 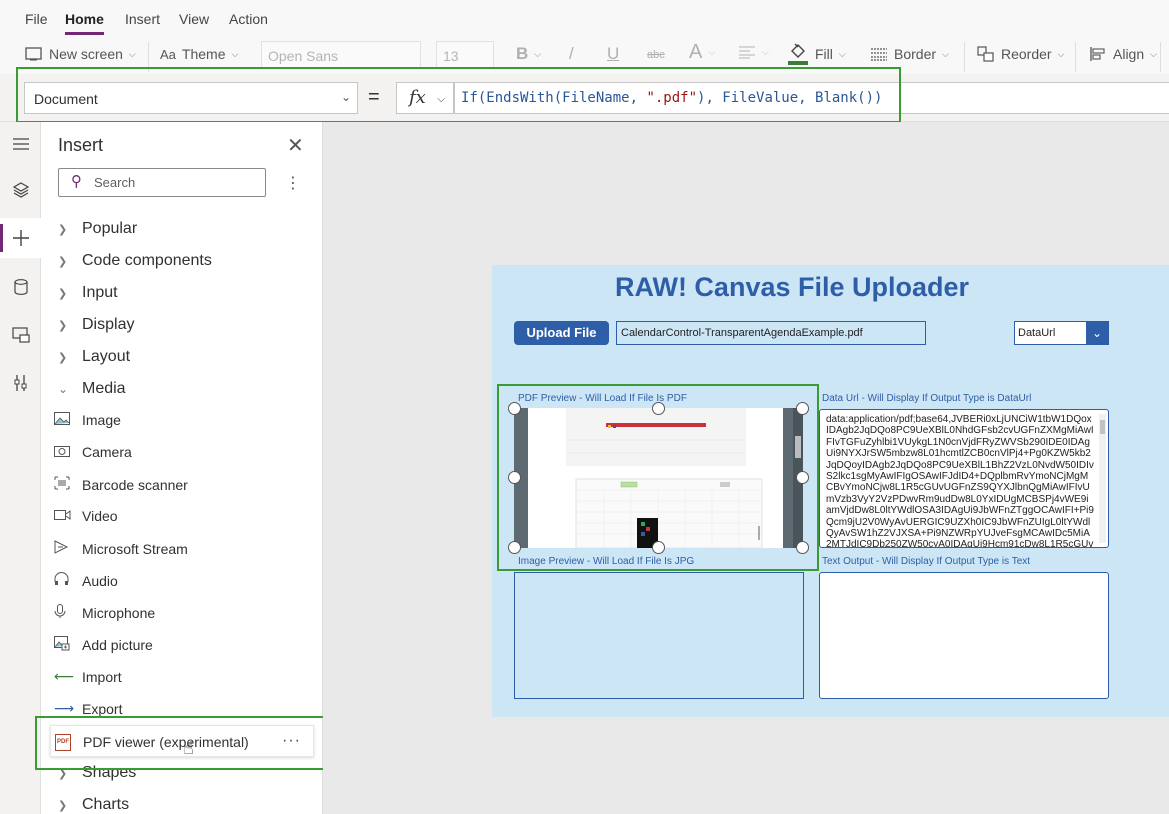 What do you see at coordinates (86, 54) in the screenshot?
I see `new-screen-label: New screen` at bounding box center [86, 54].